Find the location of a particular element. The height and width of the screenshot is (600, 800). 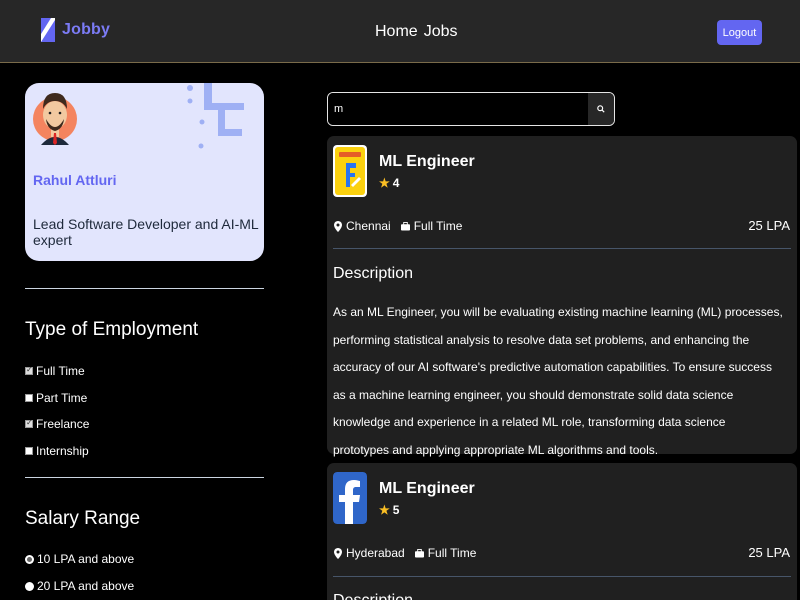

salary-20-lpa: 20 LPA and above is located at coordinates (79, 586).